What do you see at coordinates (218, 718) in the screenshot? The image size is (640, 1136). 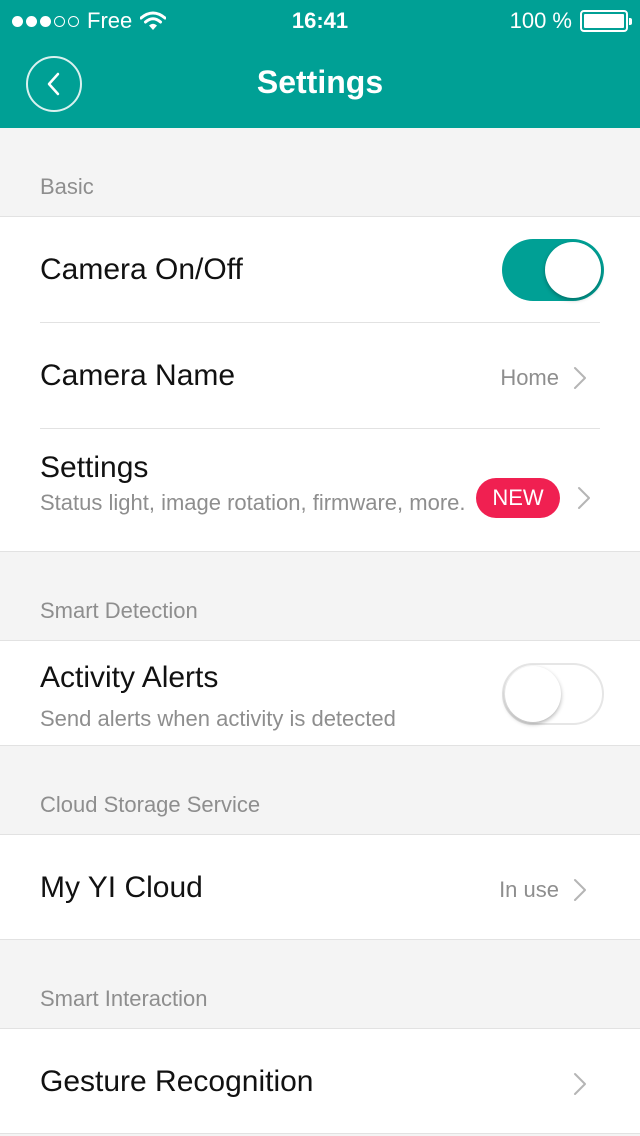 I see `activity-alerts-subtitle: Send alerts when activity is detected` at bounding box center [218, 718].